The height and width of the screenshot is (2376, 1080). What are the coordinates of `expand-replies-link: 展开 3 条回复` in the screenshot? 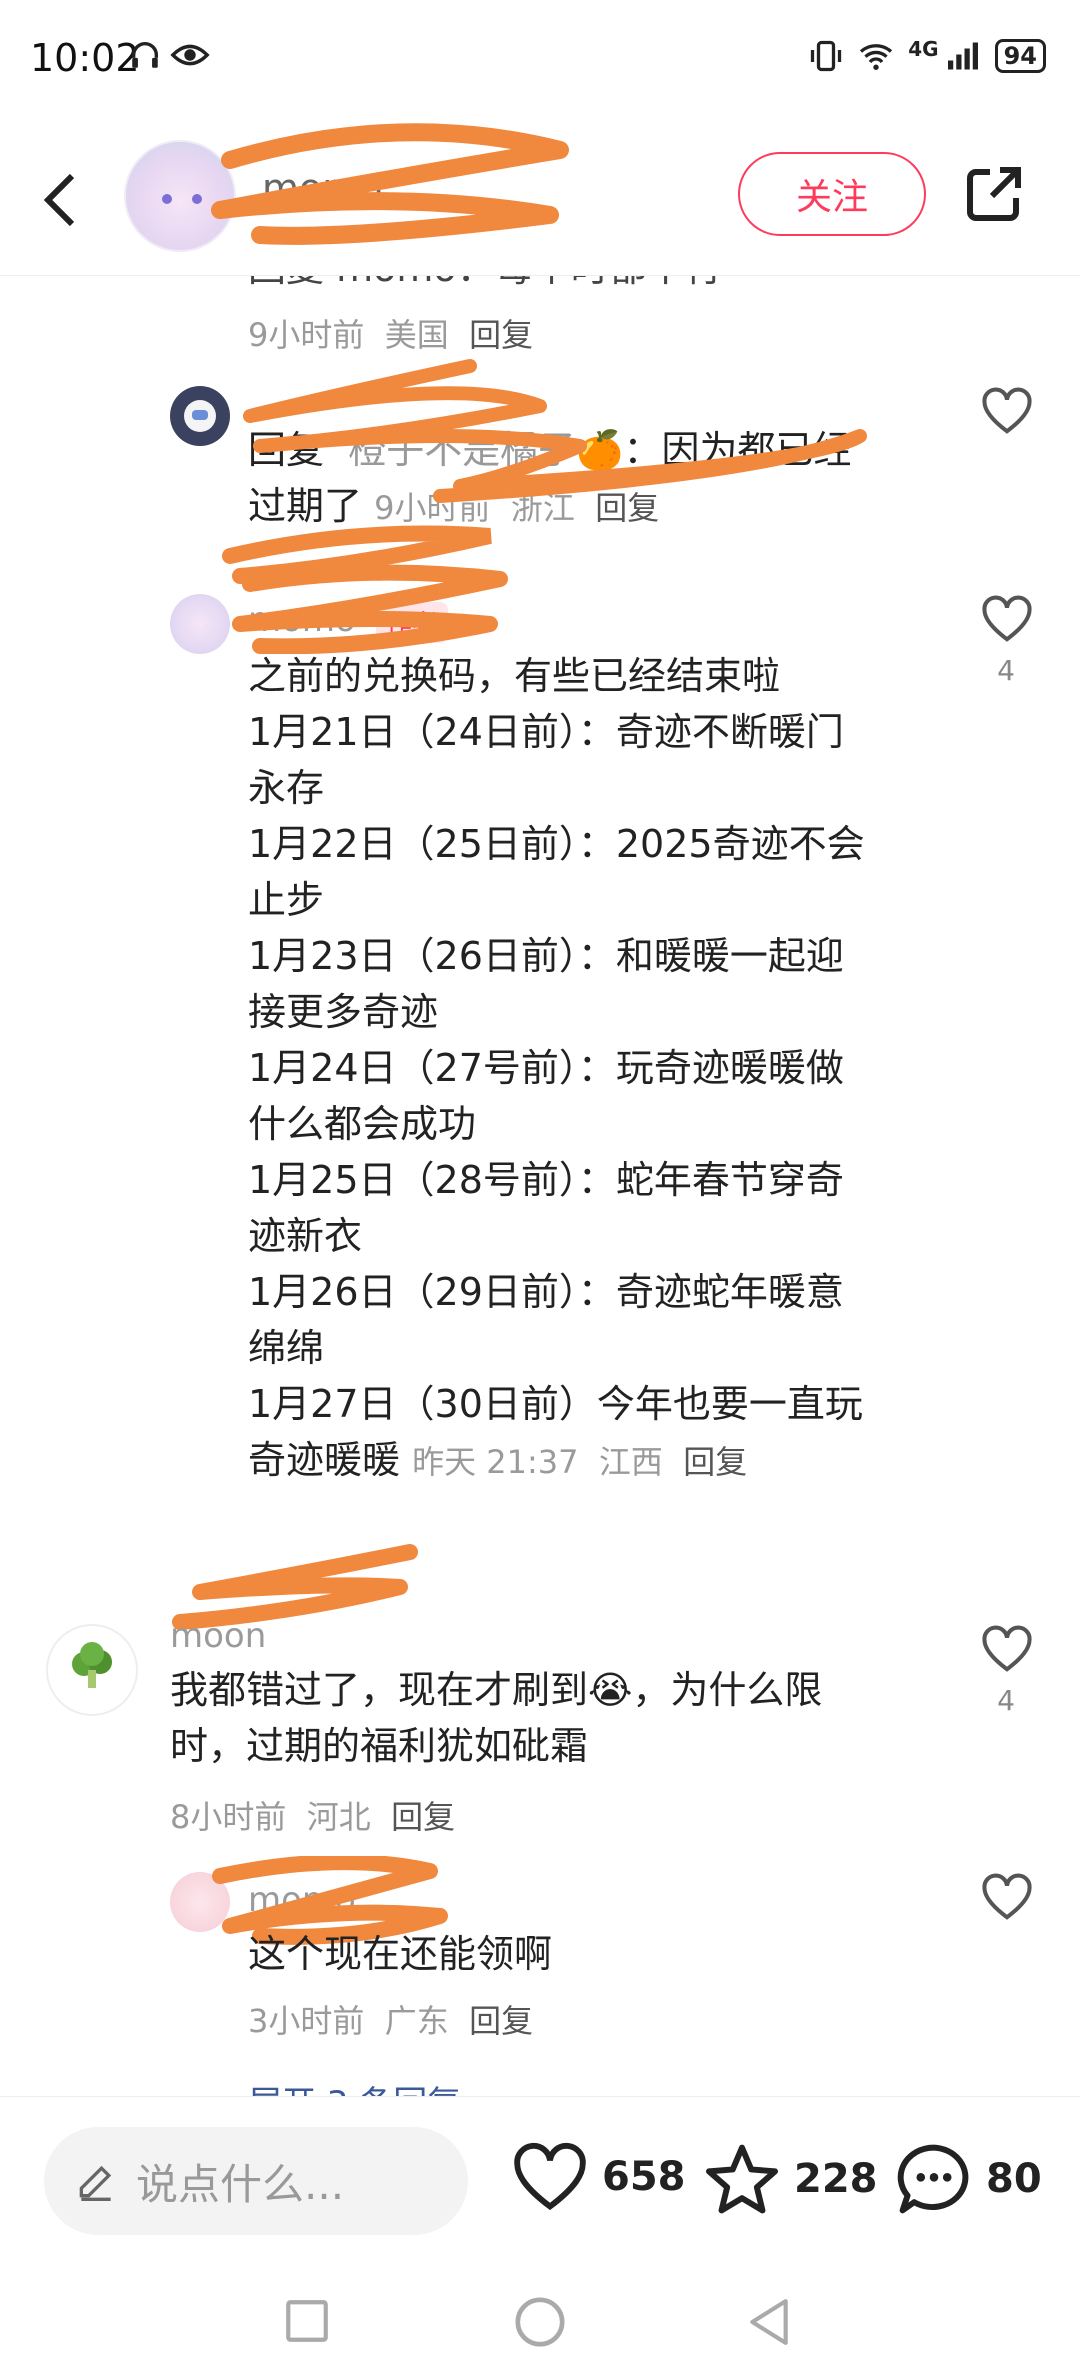 It's located at (354, 2086).